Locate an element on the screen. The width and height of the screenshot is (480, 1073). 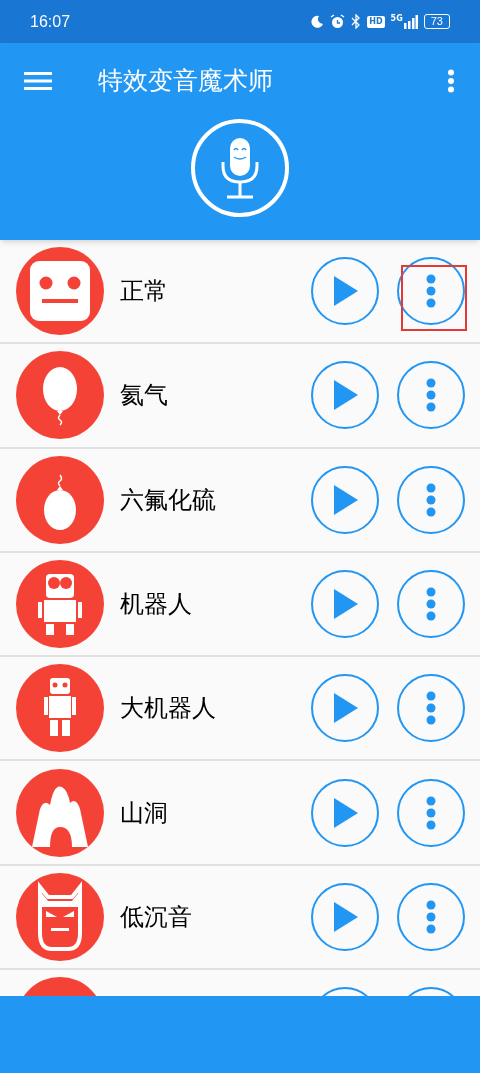
effect-row: 六氟化硫 is located at coordinates (240, 500).